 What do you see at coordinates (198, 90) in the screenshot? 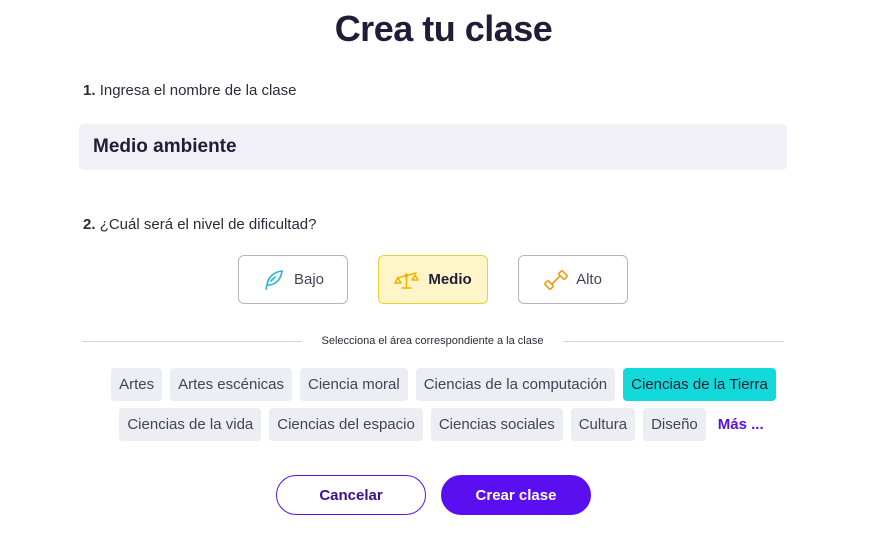
I see `step-text: Ingresa el nombre de la clase` at bounding box center [198, 90].